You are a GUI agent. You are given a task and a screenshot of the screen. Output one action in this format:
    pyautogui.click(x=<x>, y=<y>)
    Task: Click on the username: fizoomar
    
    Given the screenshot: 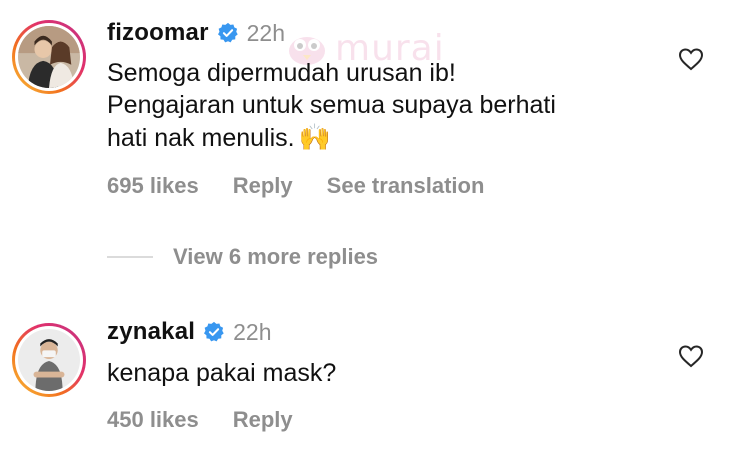 What is the action you would take?
    pyautogui.click(x=158, y=33)
    